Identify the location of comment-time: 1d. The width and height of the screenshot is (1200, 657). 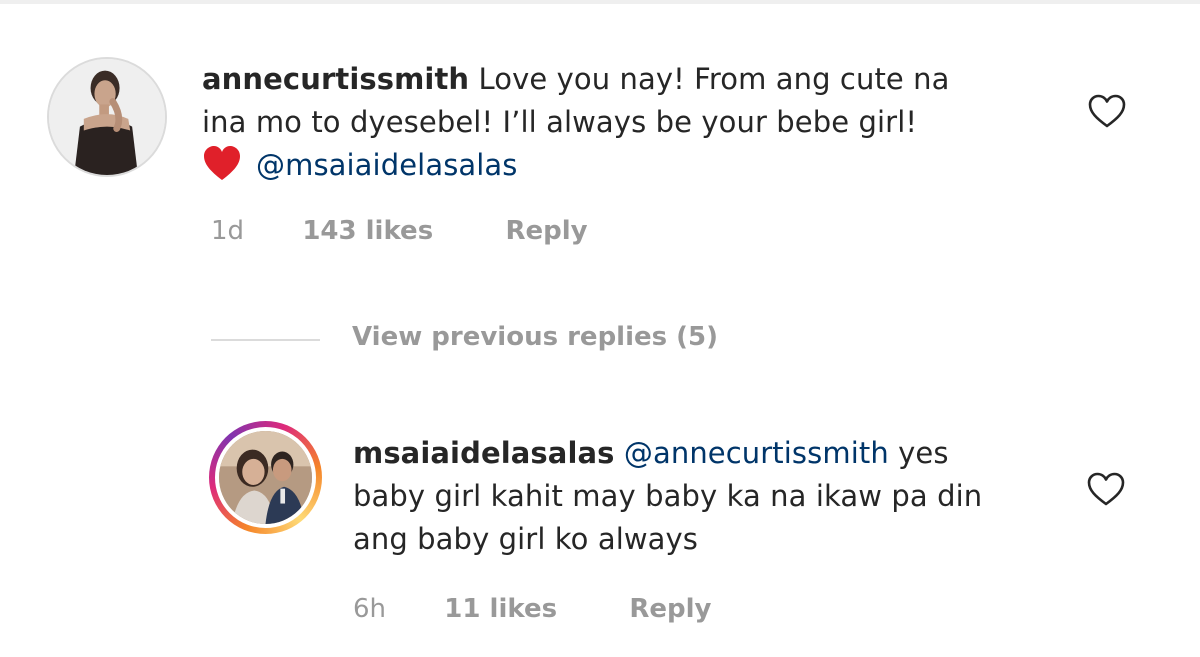
(228, 231).